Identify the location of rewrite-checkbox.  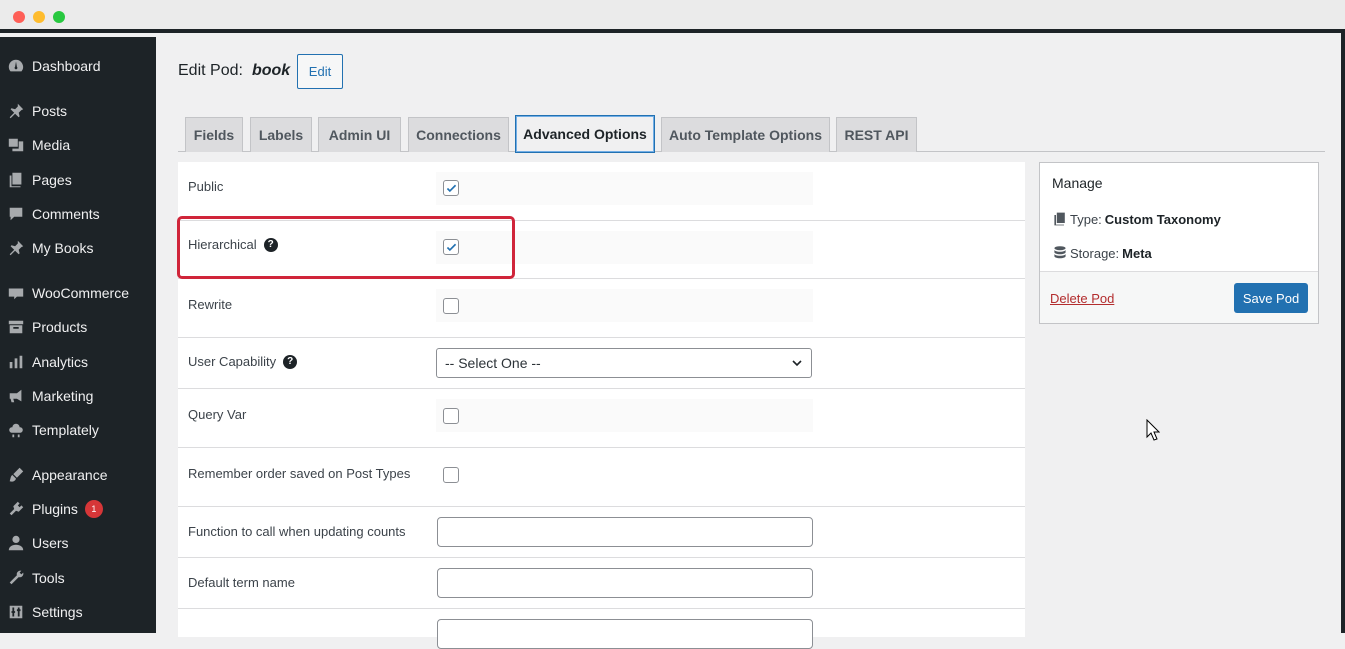
(451, 306).